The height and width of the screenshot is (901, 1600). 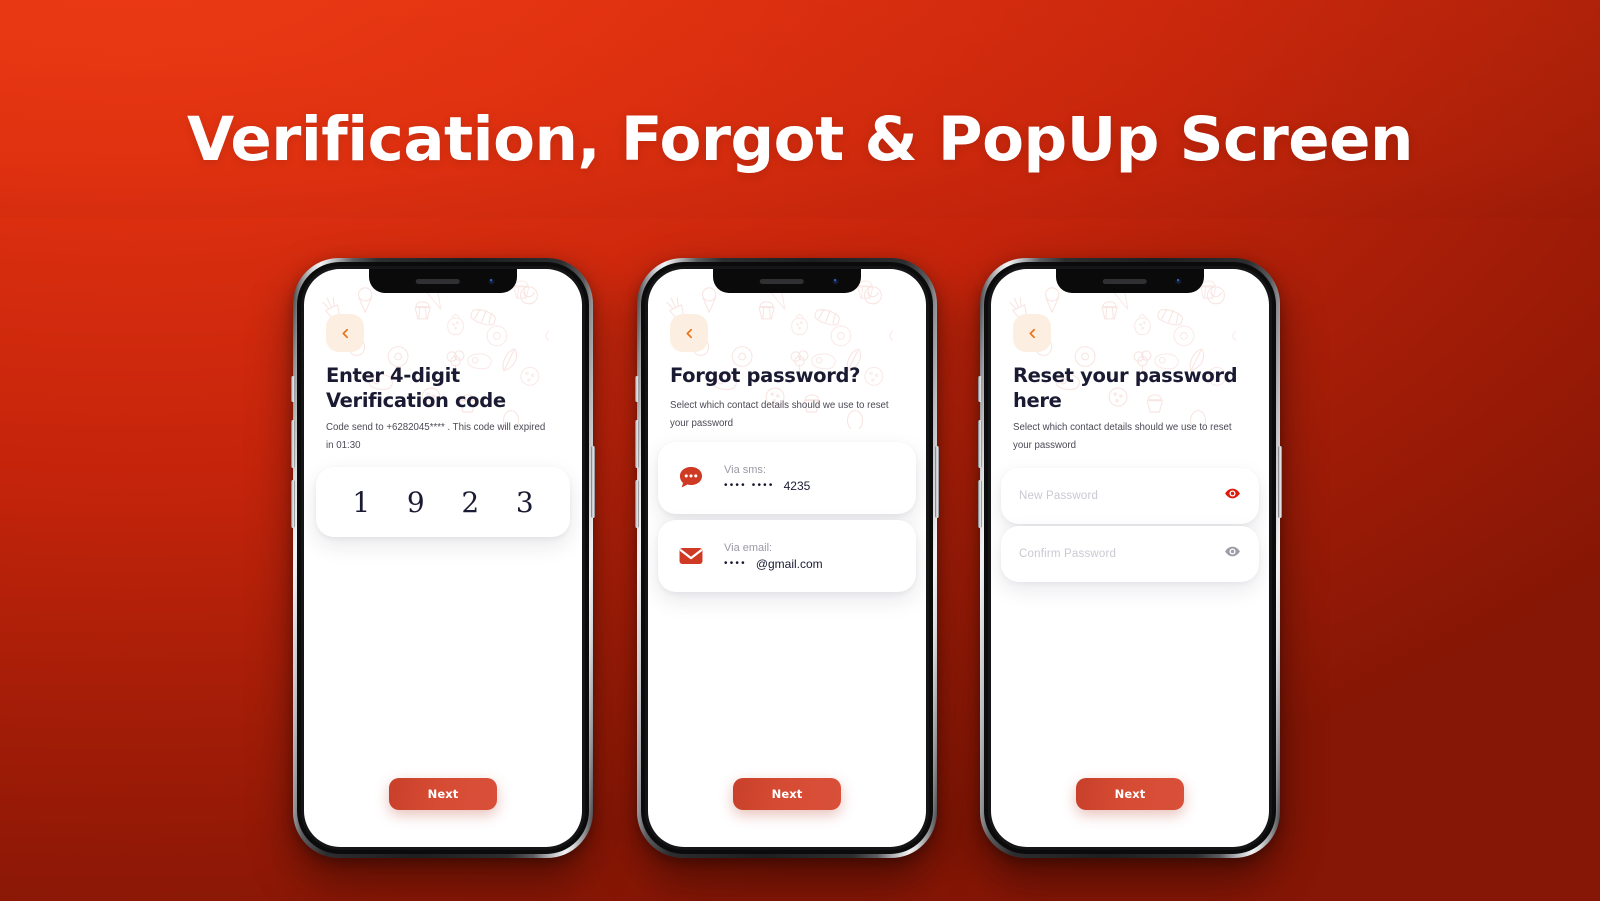 I want to click on heading-line-1: Reset your password, so click(x=1125, y=375).